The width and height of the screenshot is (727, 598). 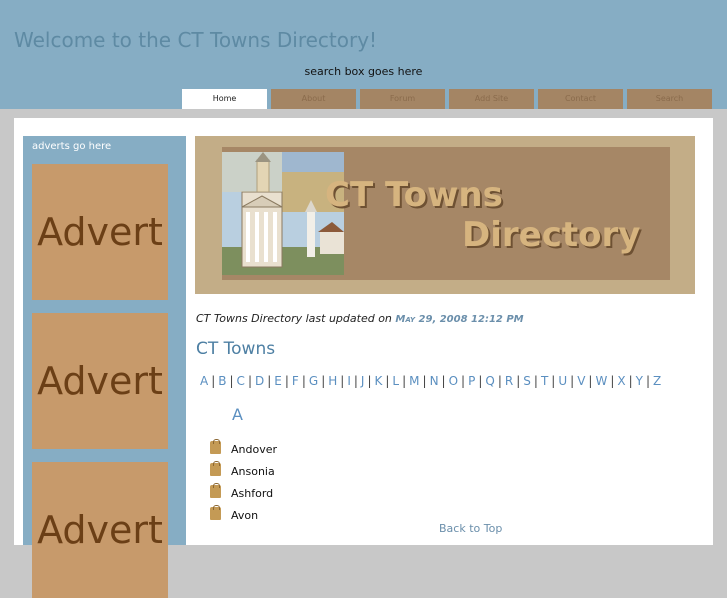 What do you see at coordinates (544, 381) in the screenshot?
I see `alphabet-link-t: T` at bounding box center [544, 381].